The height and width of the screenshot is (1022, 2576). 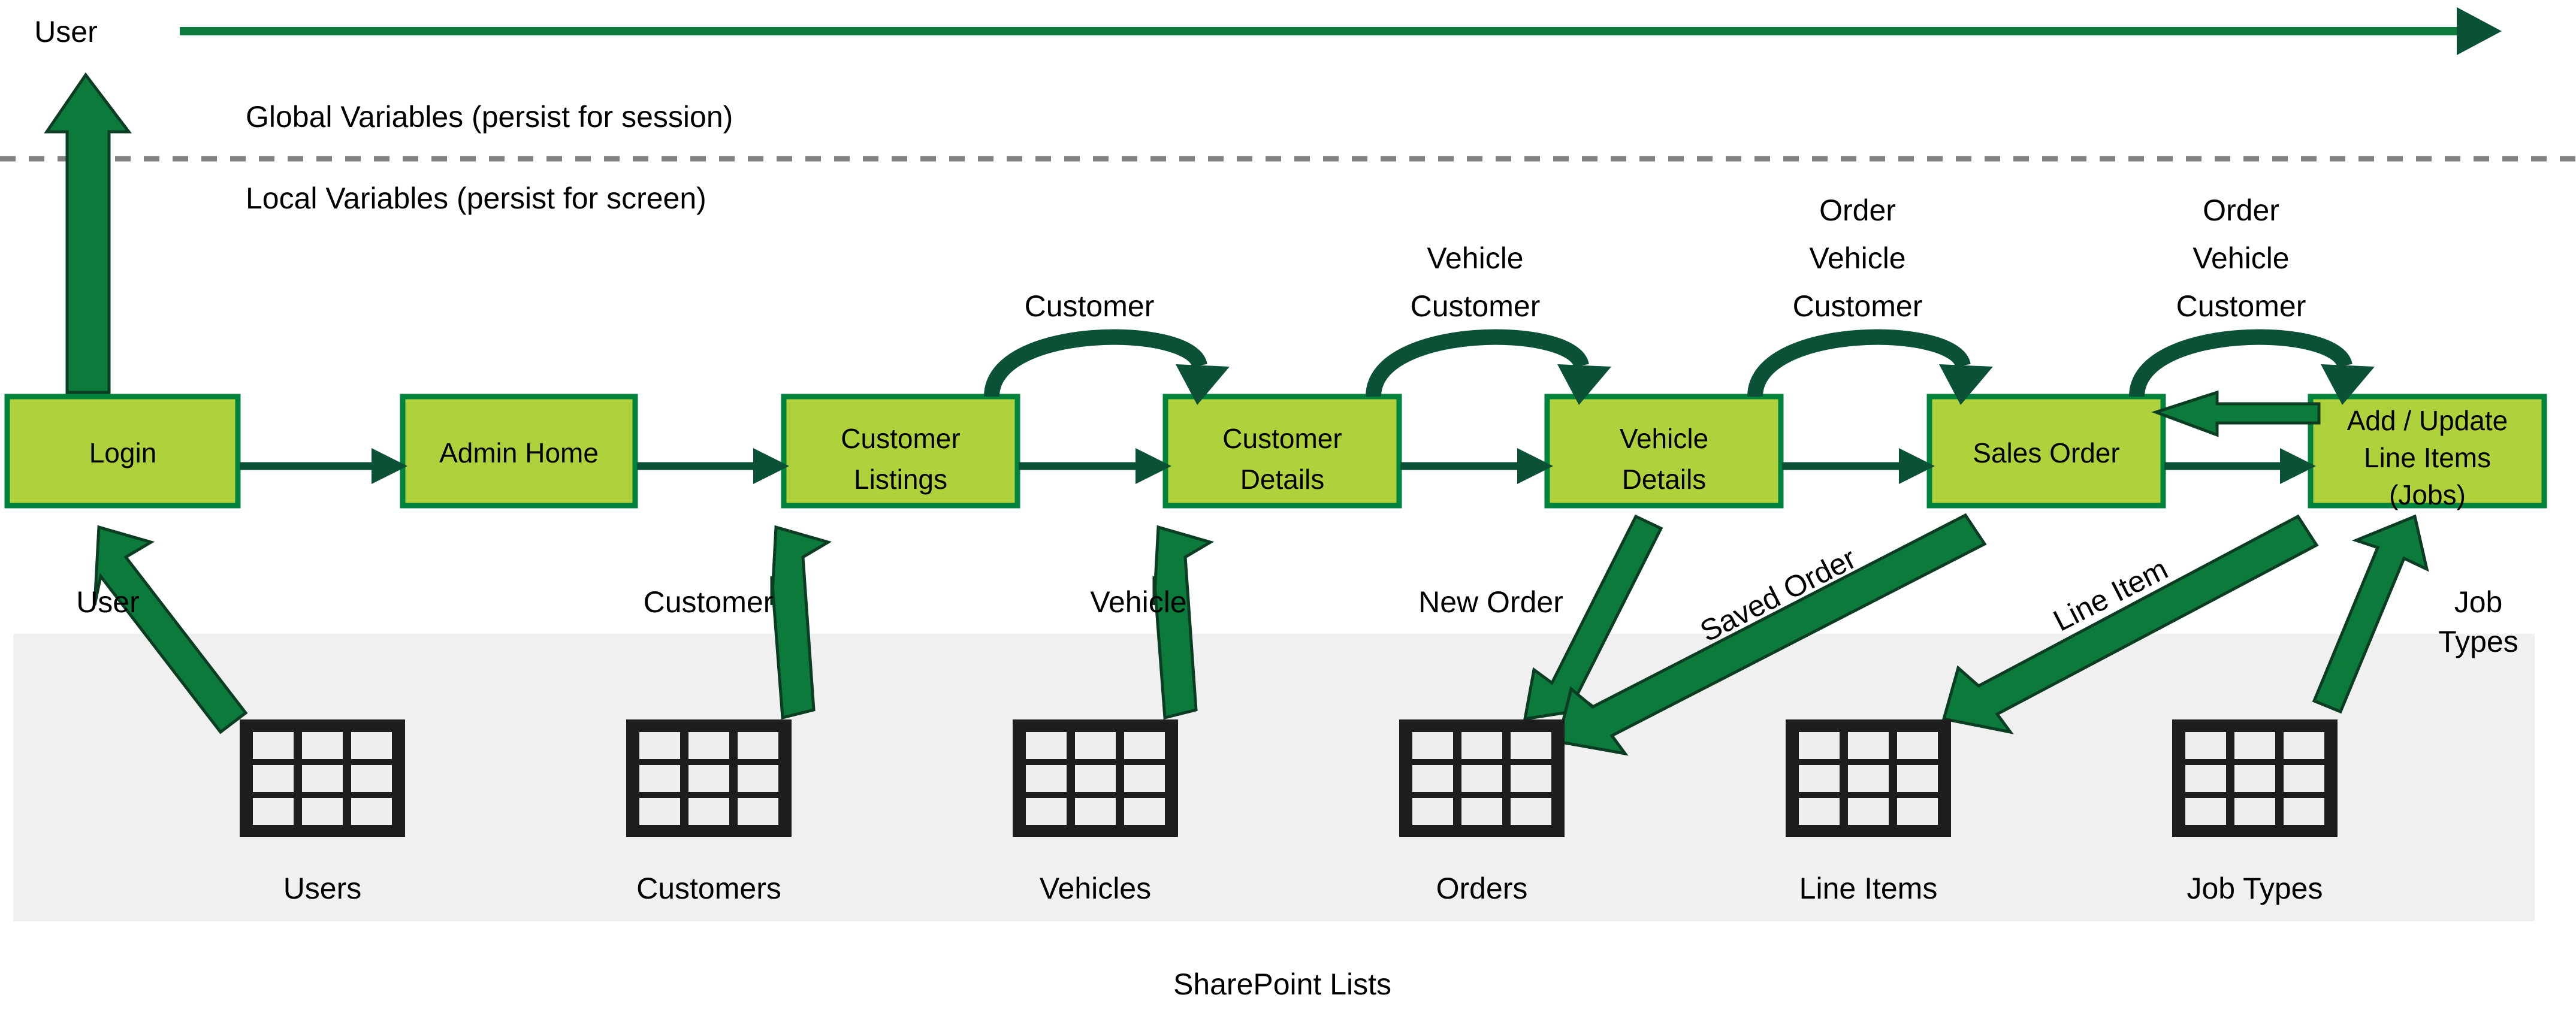 I want to click on variable-pass-label-vehicle-1: Vehicle, so click(x=1857, y=258).